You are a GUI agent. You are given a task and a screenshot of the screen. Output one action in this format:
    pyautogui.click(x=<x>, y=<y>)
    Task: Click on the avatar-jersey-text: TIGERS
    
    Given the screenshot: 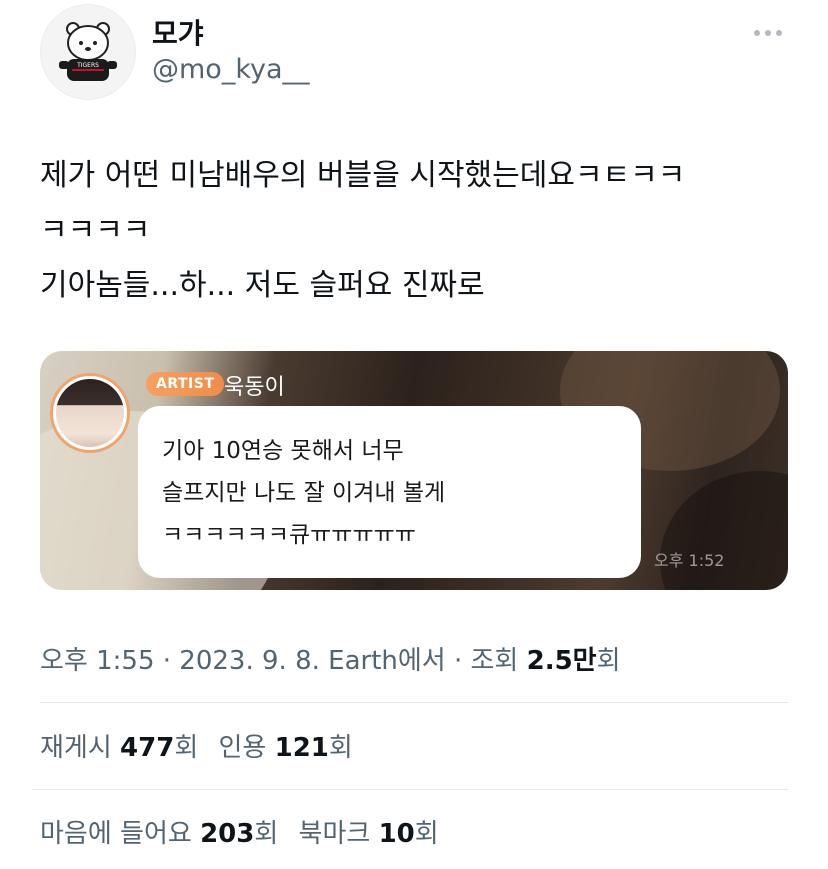 What is the action you would take?
    pyautogui.click(x=87, y=65)
    